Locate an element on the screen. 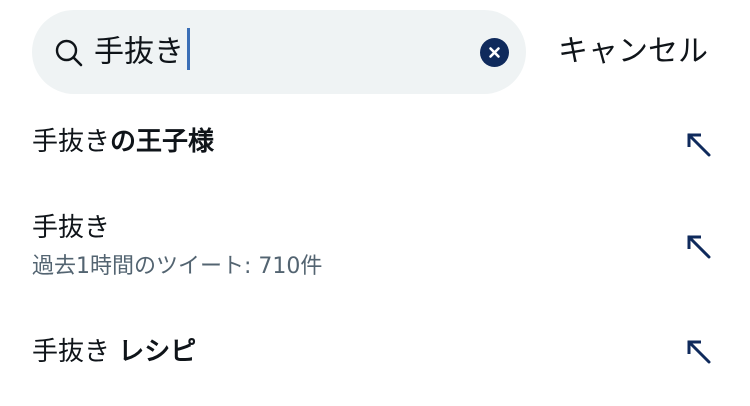  cancel-button: キャンセル is located at coordinates (633, 52).